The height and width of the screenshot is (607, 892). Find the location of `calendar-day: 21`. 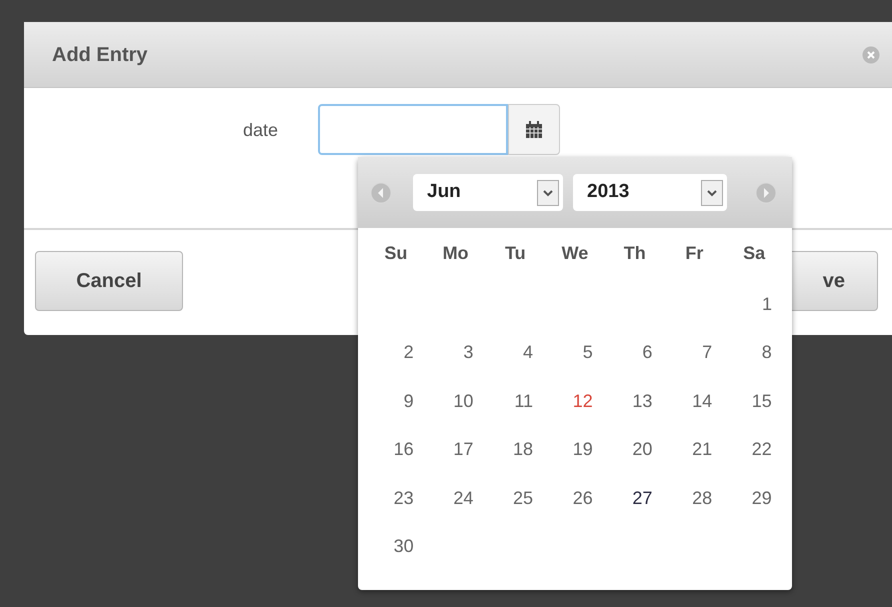

calendar-day: 21 is located at coordinates (702, 450).